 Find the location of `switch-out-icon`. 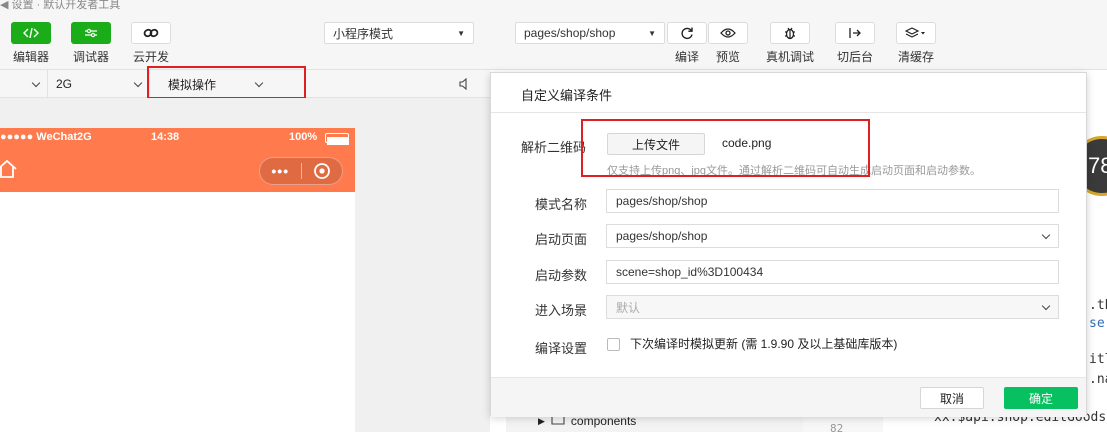

switch-out-icon is located at coordinates (855, 33).